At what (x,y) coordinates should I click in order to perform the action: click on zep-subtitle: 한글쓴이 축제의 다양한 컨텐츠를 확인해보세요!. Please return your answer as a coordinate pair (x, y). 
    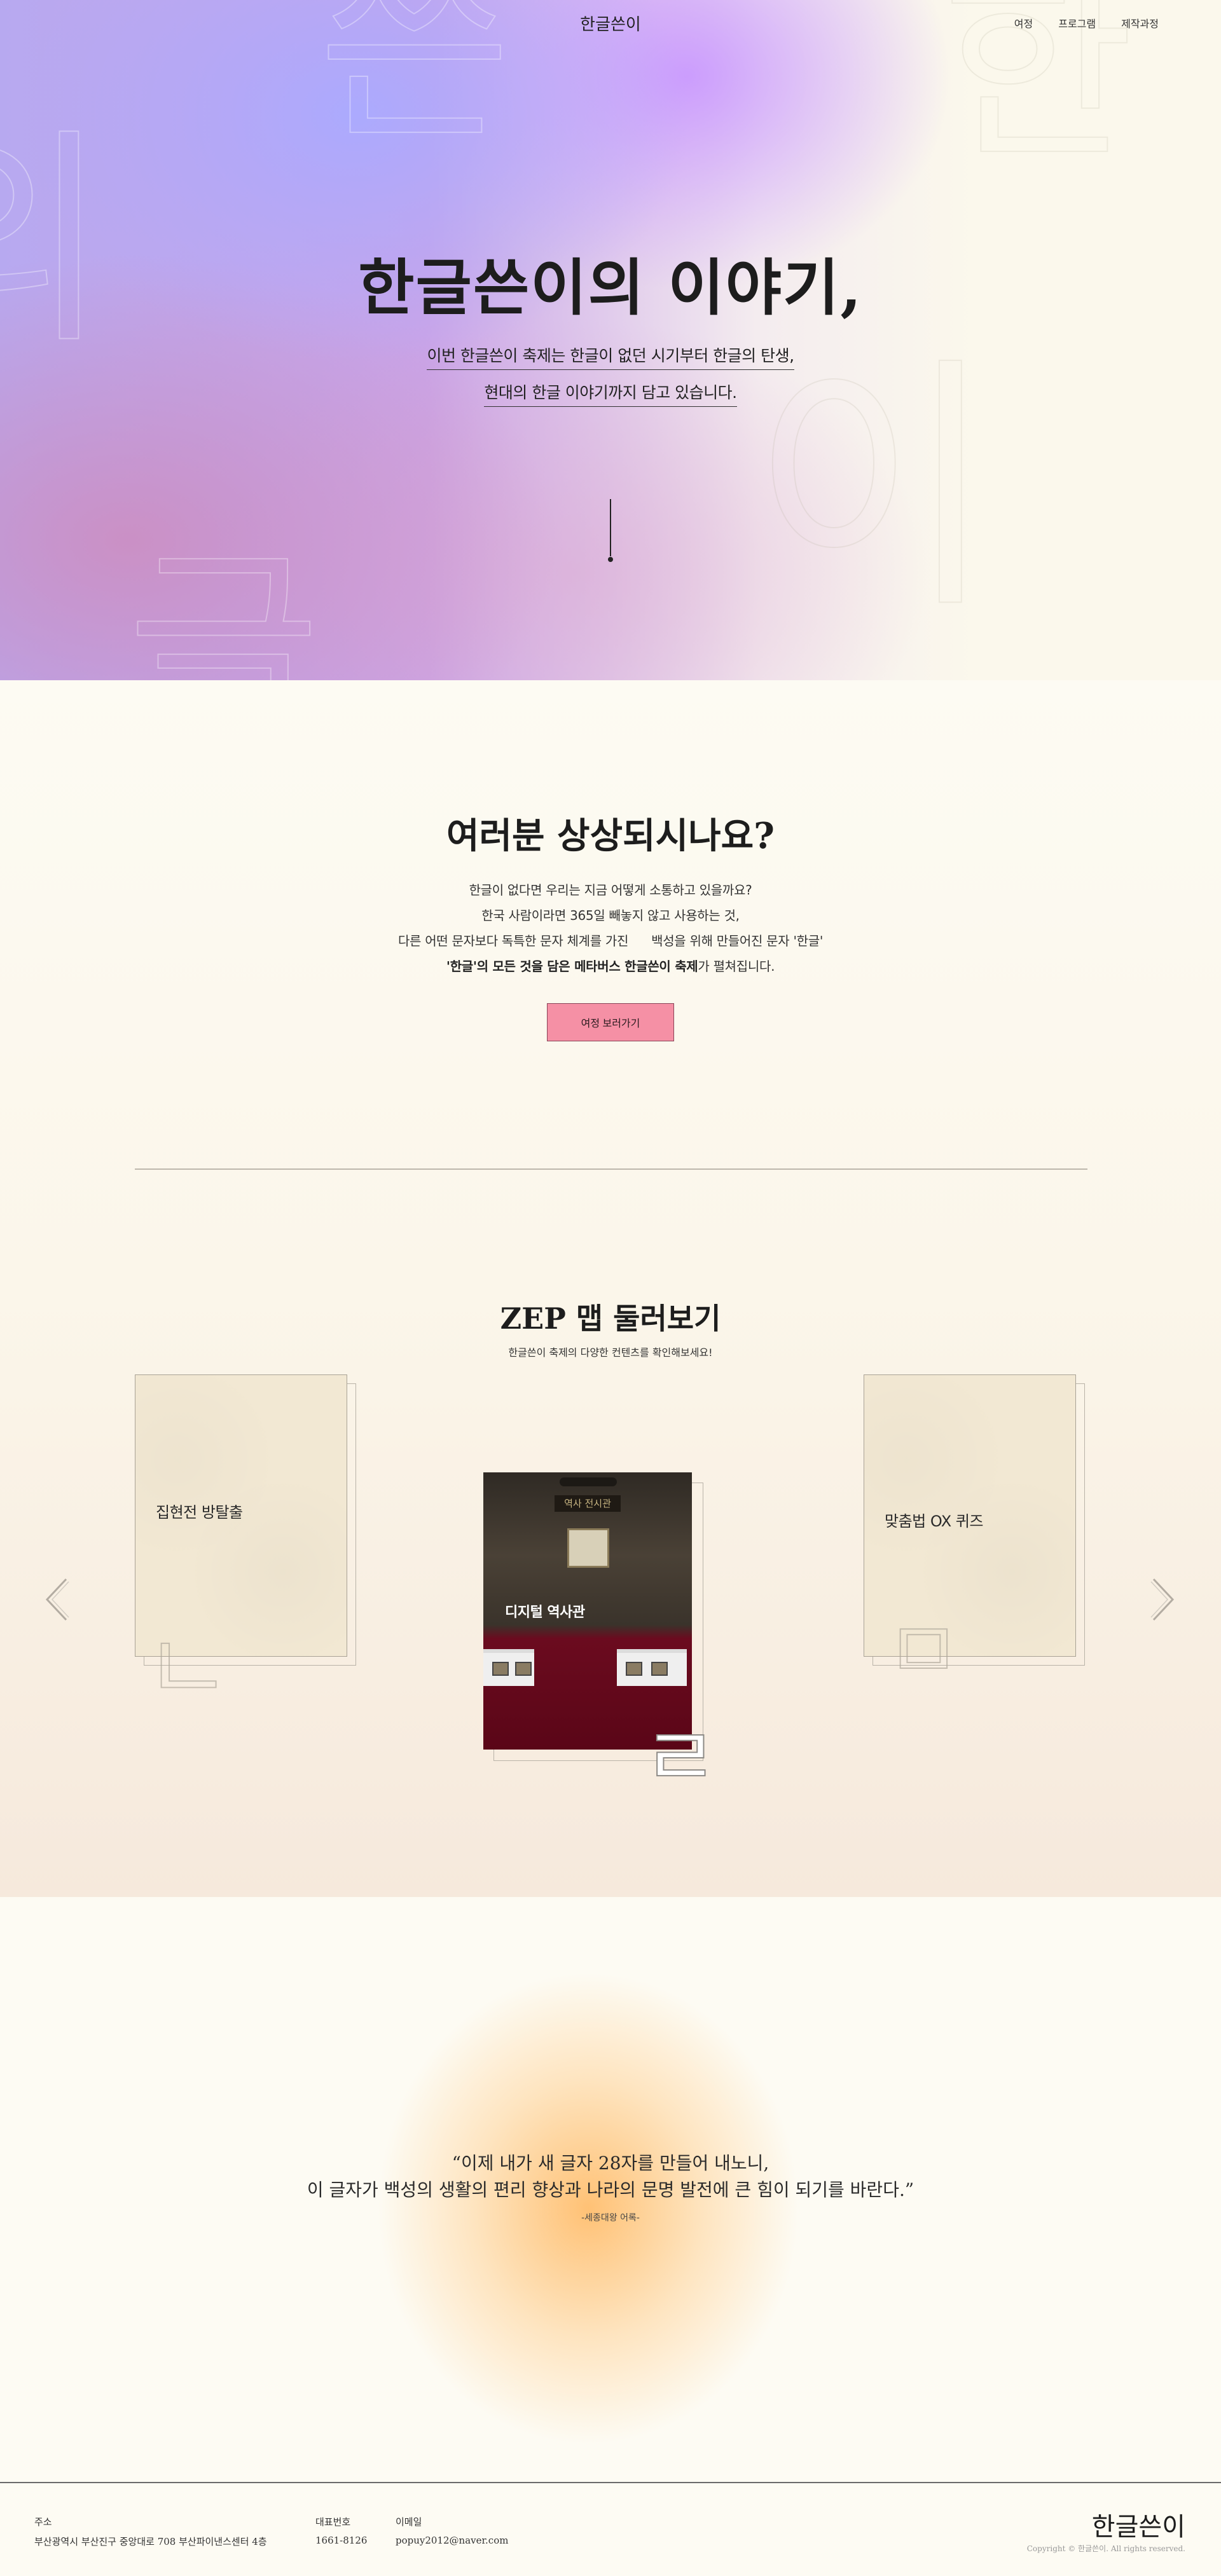
    Looking at the image, I should click on (610, 1352).